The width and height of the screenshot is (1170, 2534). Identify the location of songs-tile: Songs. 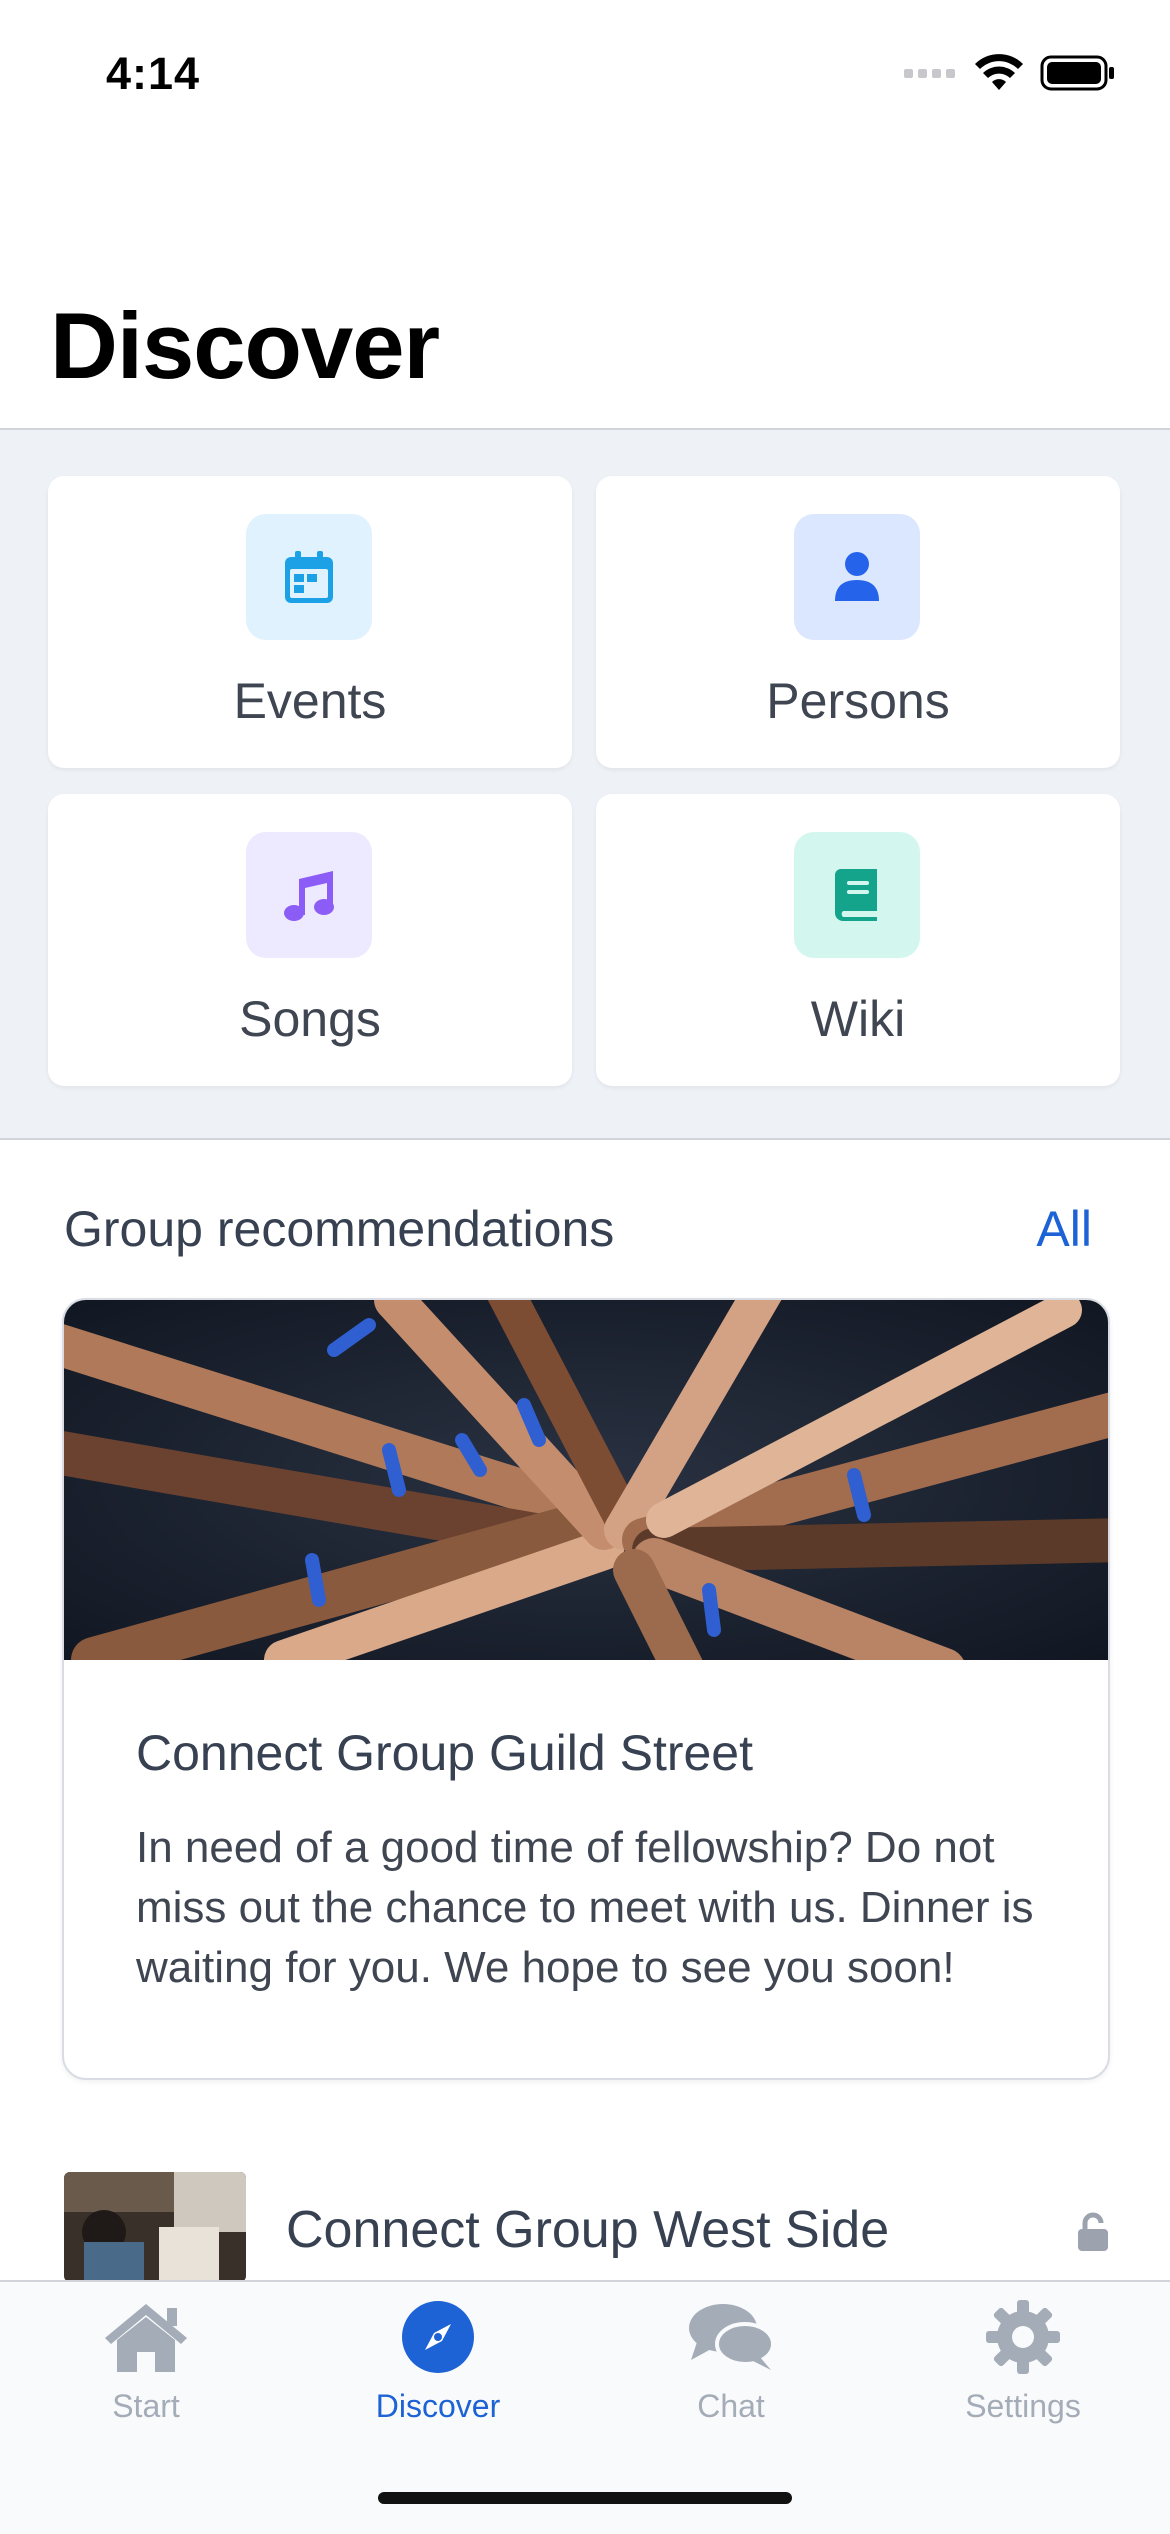
(310, 940).